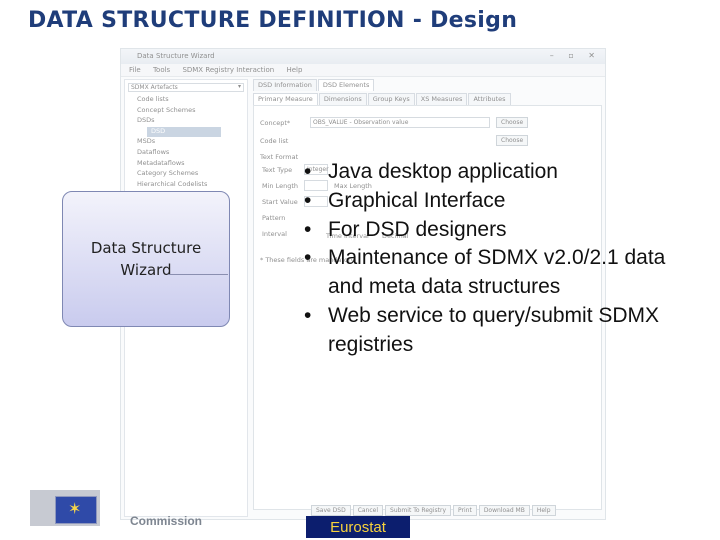  What do you see at coordinates (228, 70) in the screenshot?
I see `menu-sdmx-registry: SDMX Registry Interaction` at bounding box center [228, 70].